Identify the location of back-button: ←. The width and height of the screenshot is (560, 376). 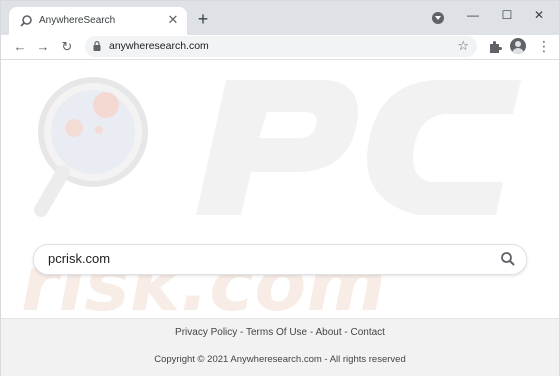
(20, 47).